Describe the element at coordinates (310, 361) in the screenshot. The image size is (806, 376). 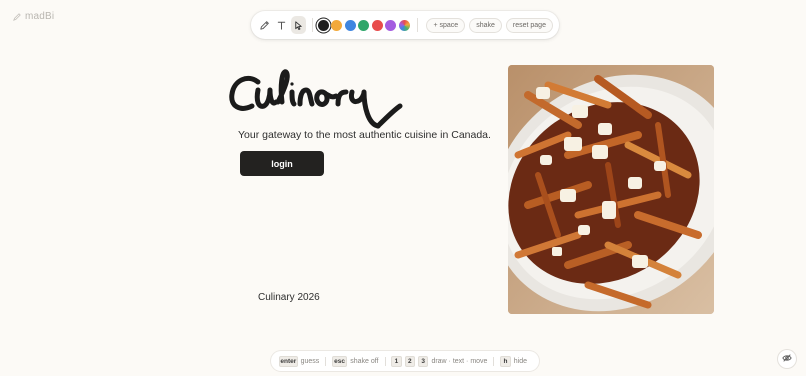
I see `enter-hint: guess` at that location.